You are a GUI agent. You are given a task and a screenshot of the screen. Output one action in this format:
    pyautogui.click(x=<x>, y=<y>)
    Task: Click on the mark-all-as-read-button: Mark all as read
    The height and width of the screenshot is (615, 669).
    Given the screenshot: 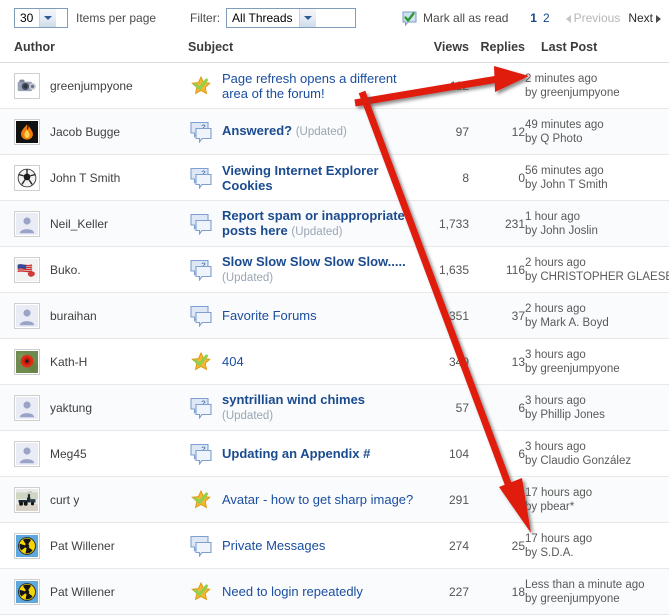 What is the action you would take?
    pyautogui.click(x=455, y=18)
    